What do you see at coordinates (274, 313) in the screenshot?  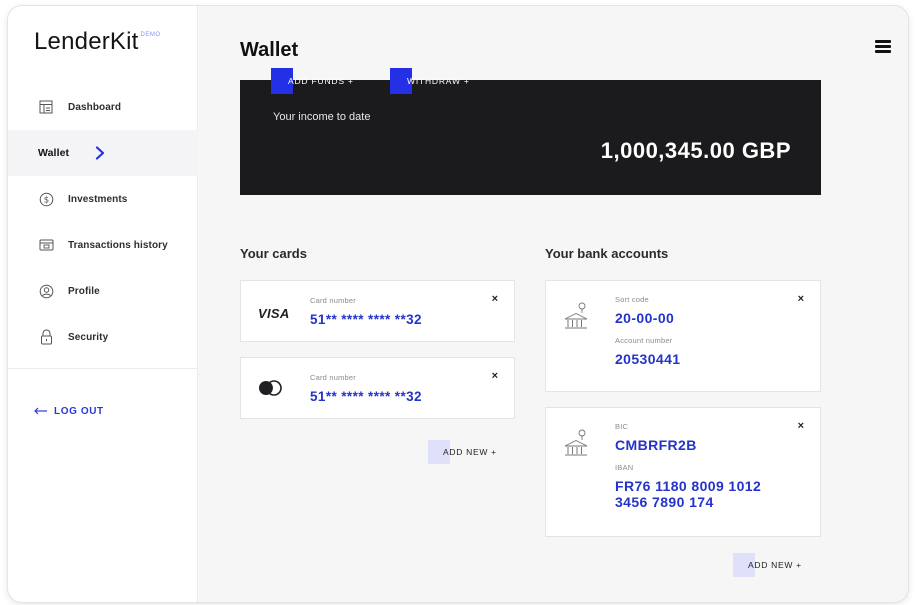 I see `visa-logo: VISA` at bounding box center [274, 313].